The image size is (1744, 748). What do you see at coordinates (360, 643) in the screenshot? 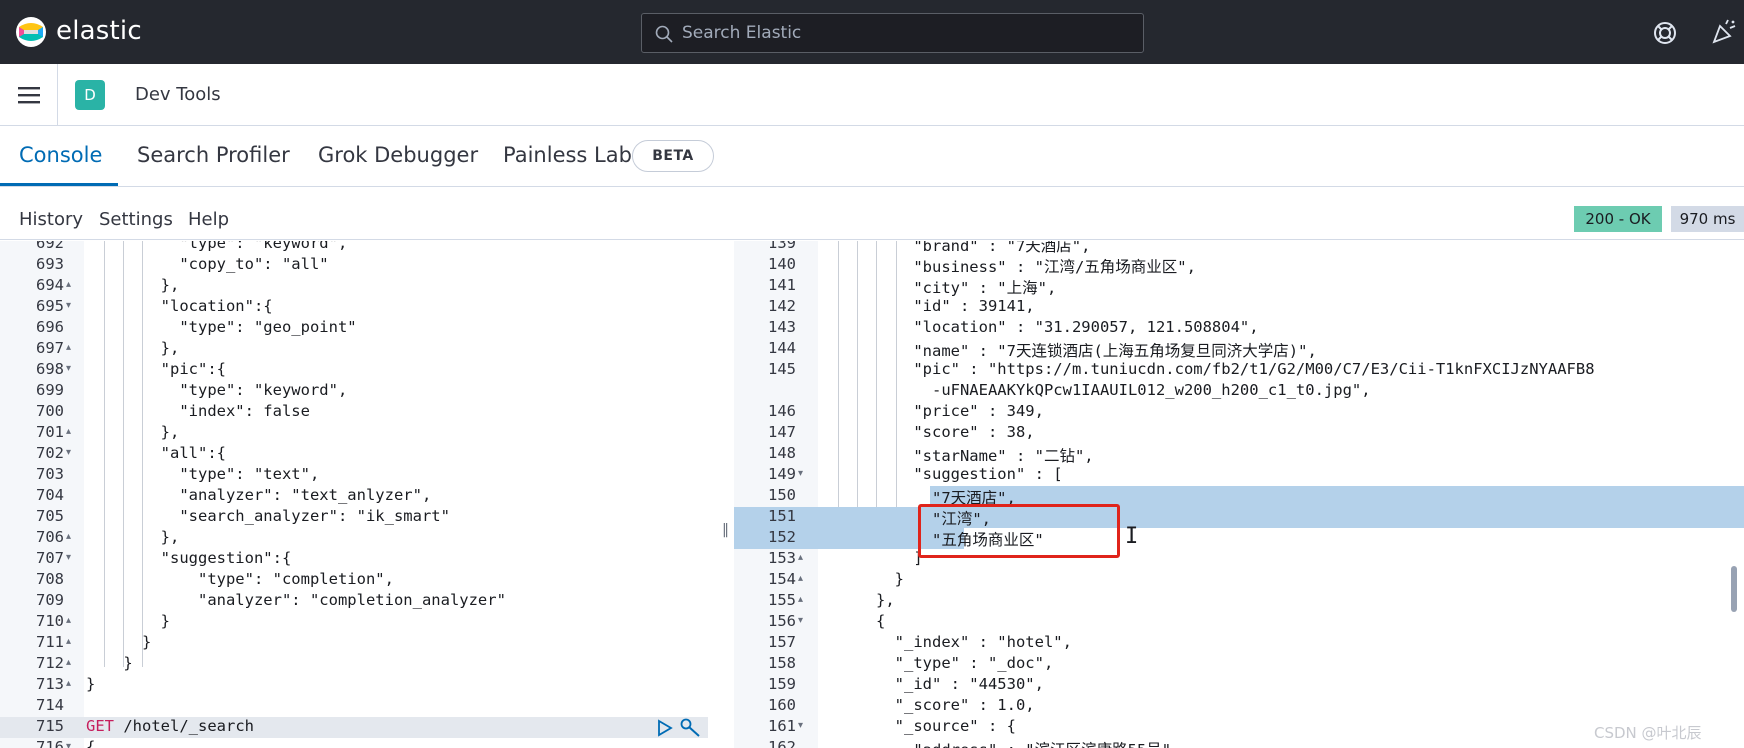
I see `code-line: 711 ▴ }` at bounding box center [360, 643].